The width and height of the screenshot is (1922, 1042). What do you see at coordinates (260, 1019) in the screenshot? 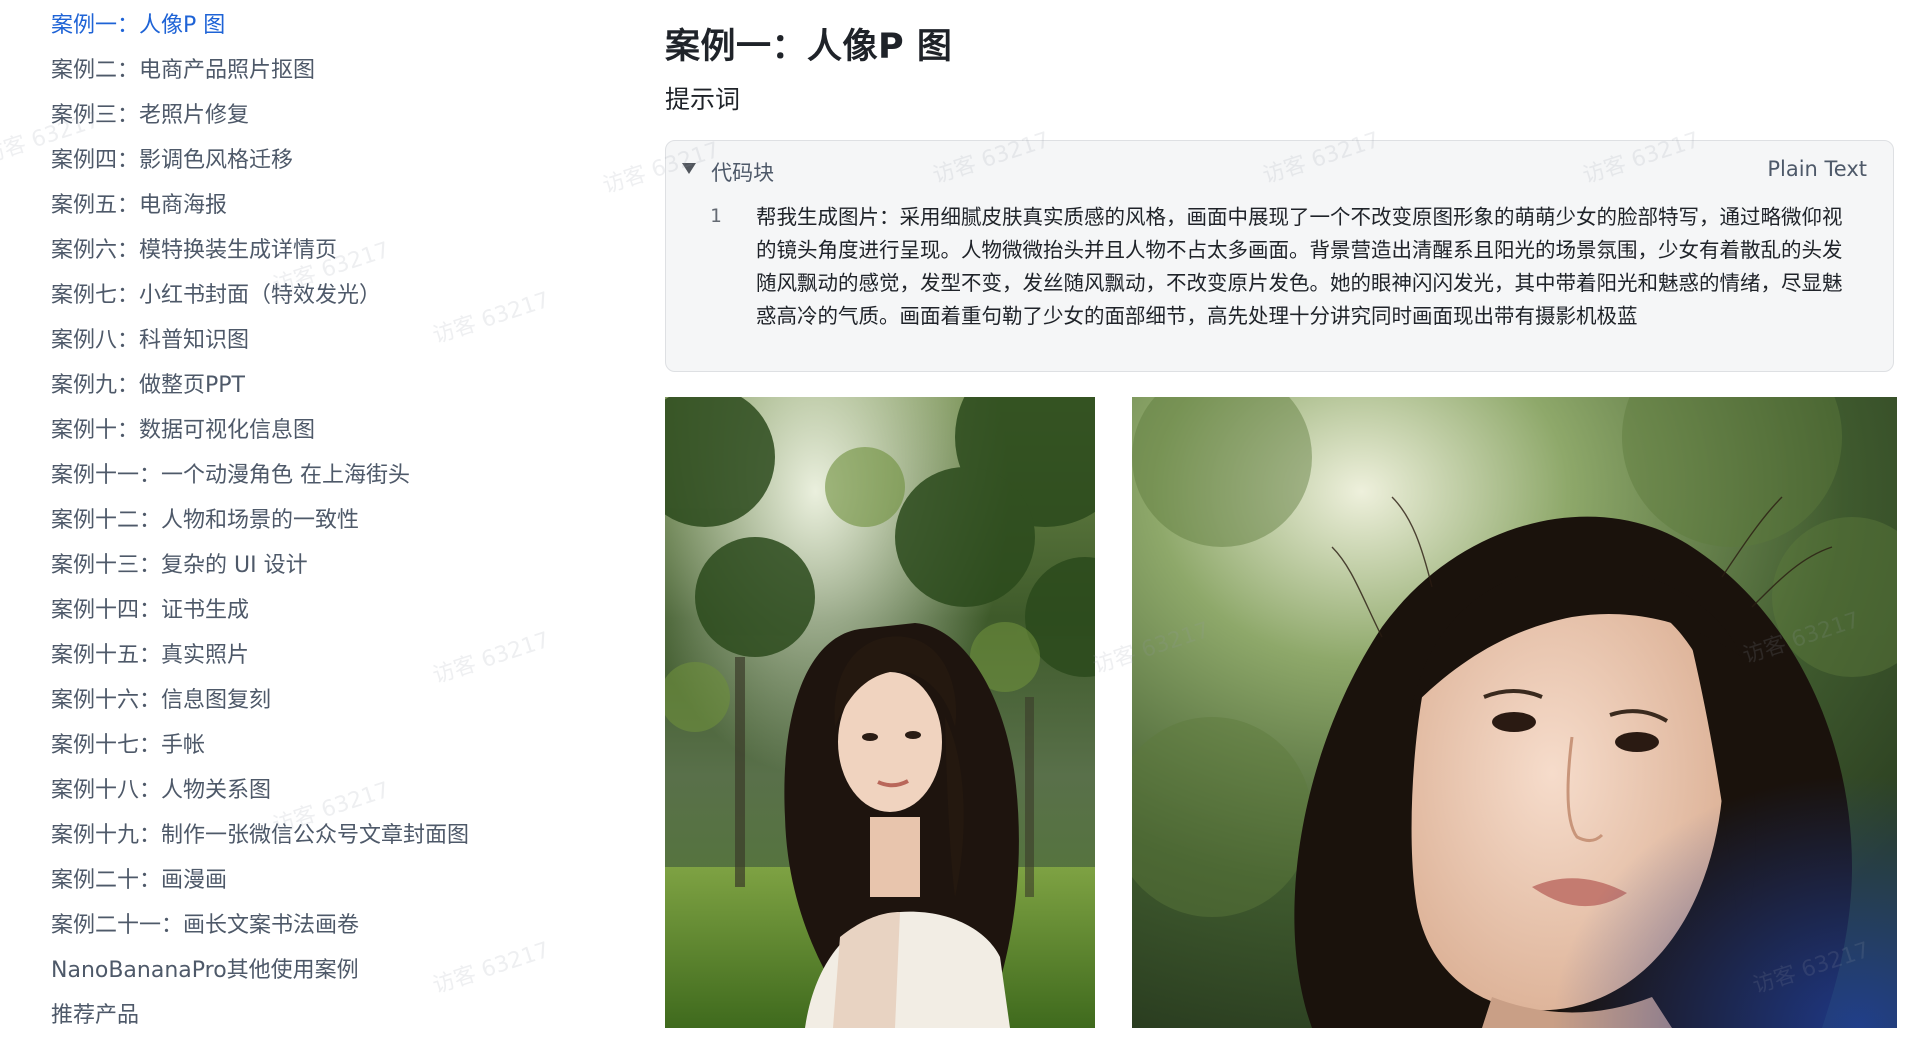
I see `toc-item-recommended-products: 推荐产品` at bounding box center [260, 1019].